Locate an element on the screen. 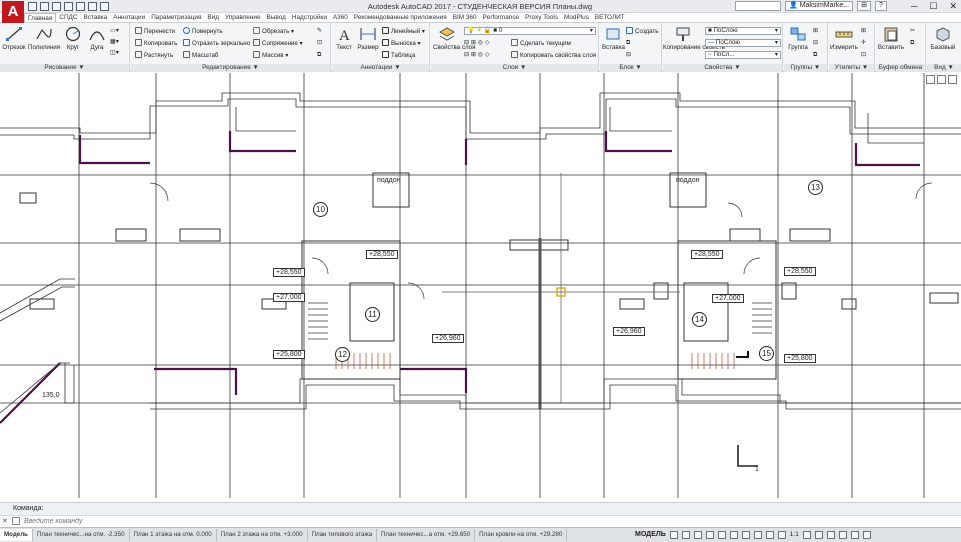  tab-proxy-tools: Proxy Tools is located at coordinates (541, 17).